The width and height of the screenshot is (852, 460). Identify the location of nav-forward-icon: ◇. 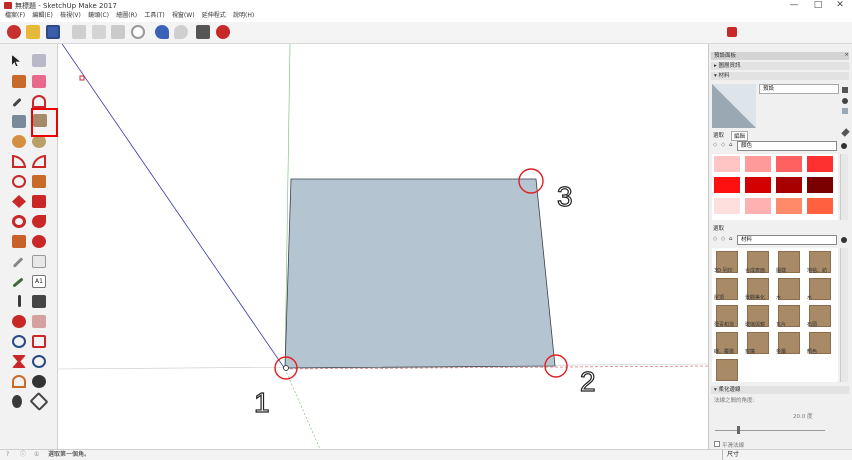
(723, 145).